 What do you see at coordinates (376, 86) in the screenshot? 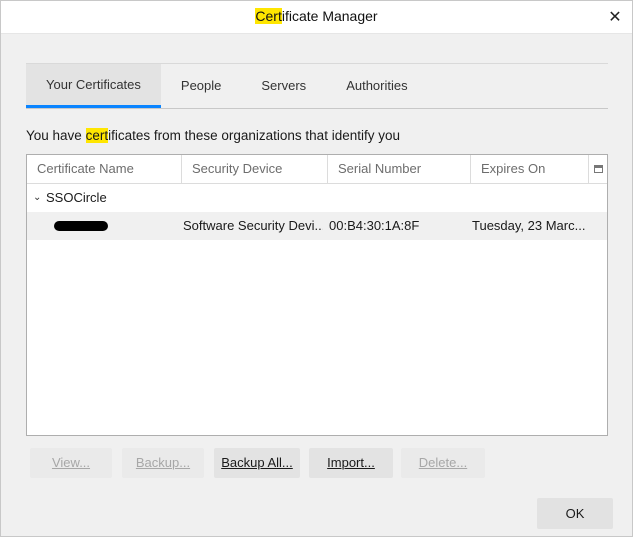
I see `tab-authorities: Authorities` at bounding box center [376, 86].